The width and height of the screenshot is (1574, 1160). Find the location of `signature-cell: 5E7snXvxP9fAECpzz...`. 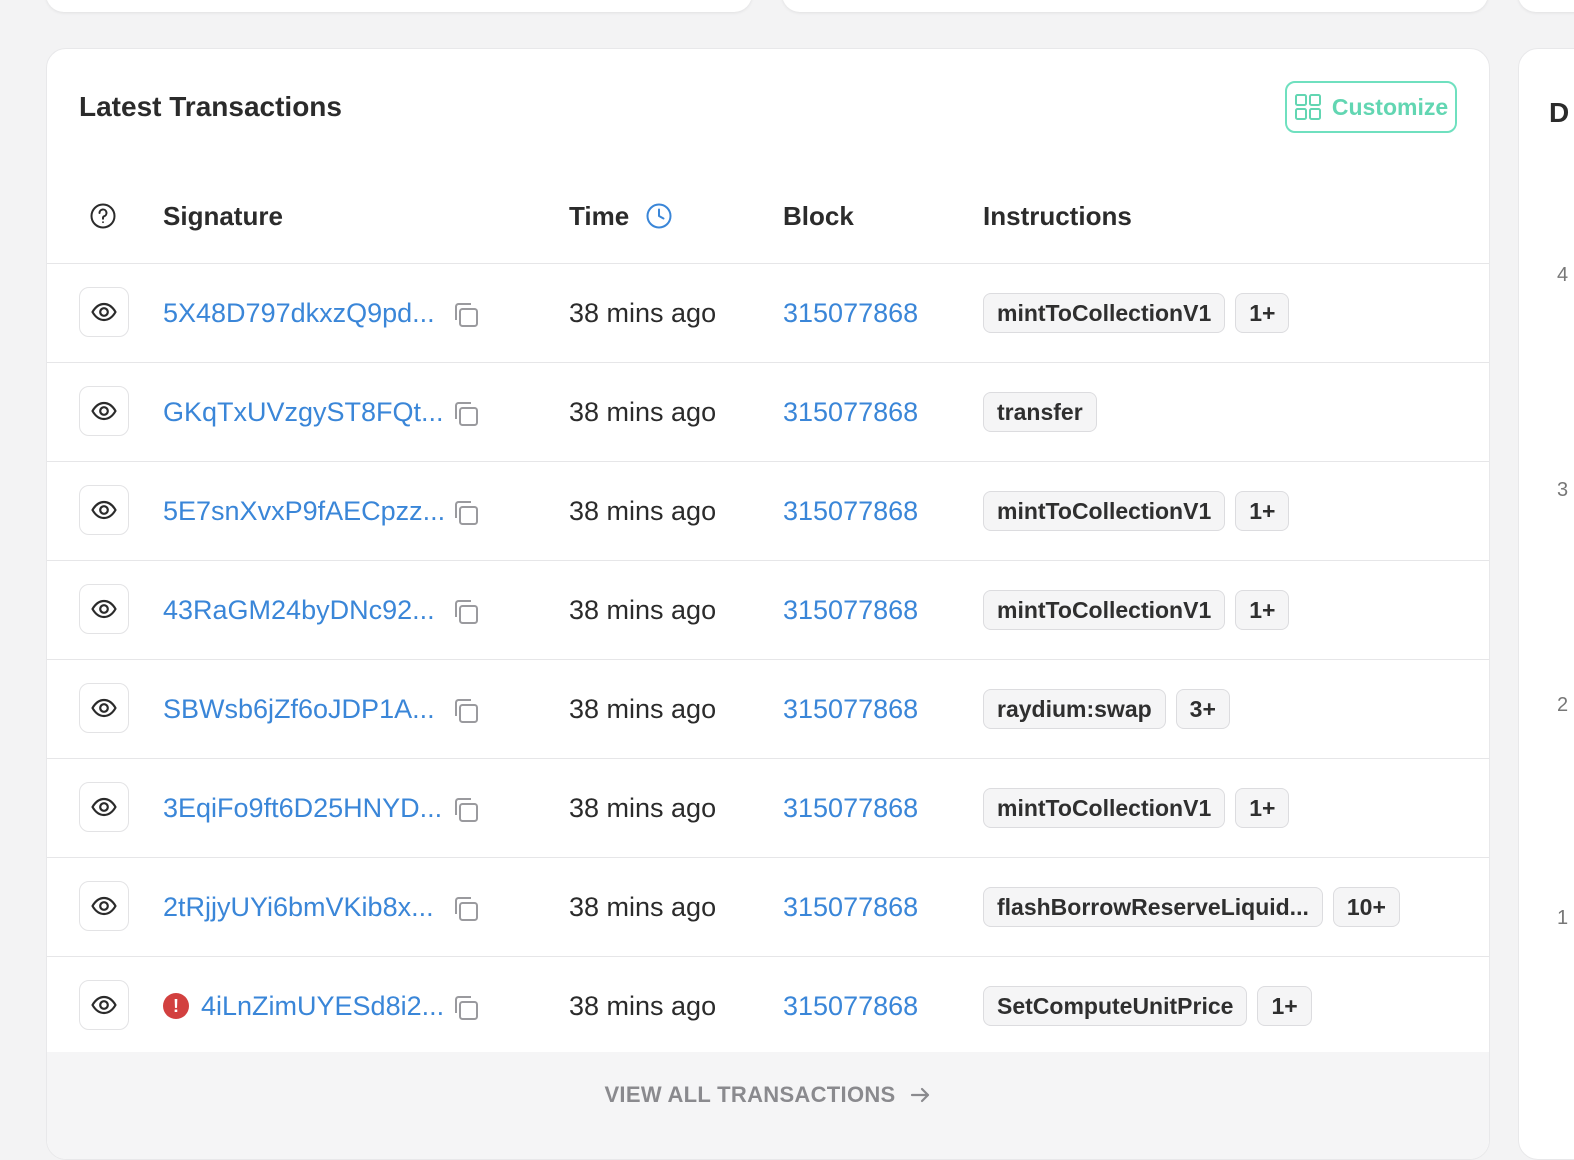

signature-cell: 5E7snXvxP9fAECpzz... is located at coordinates (304, 511).